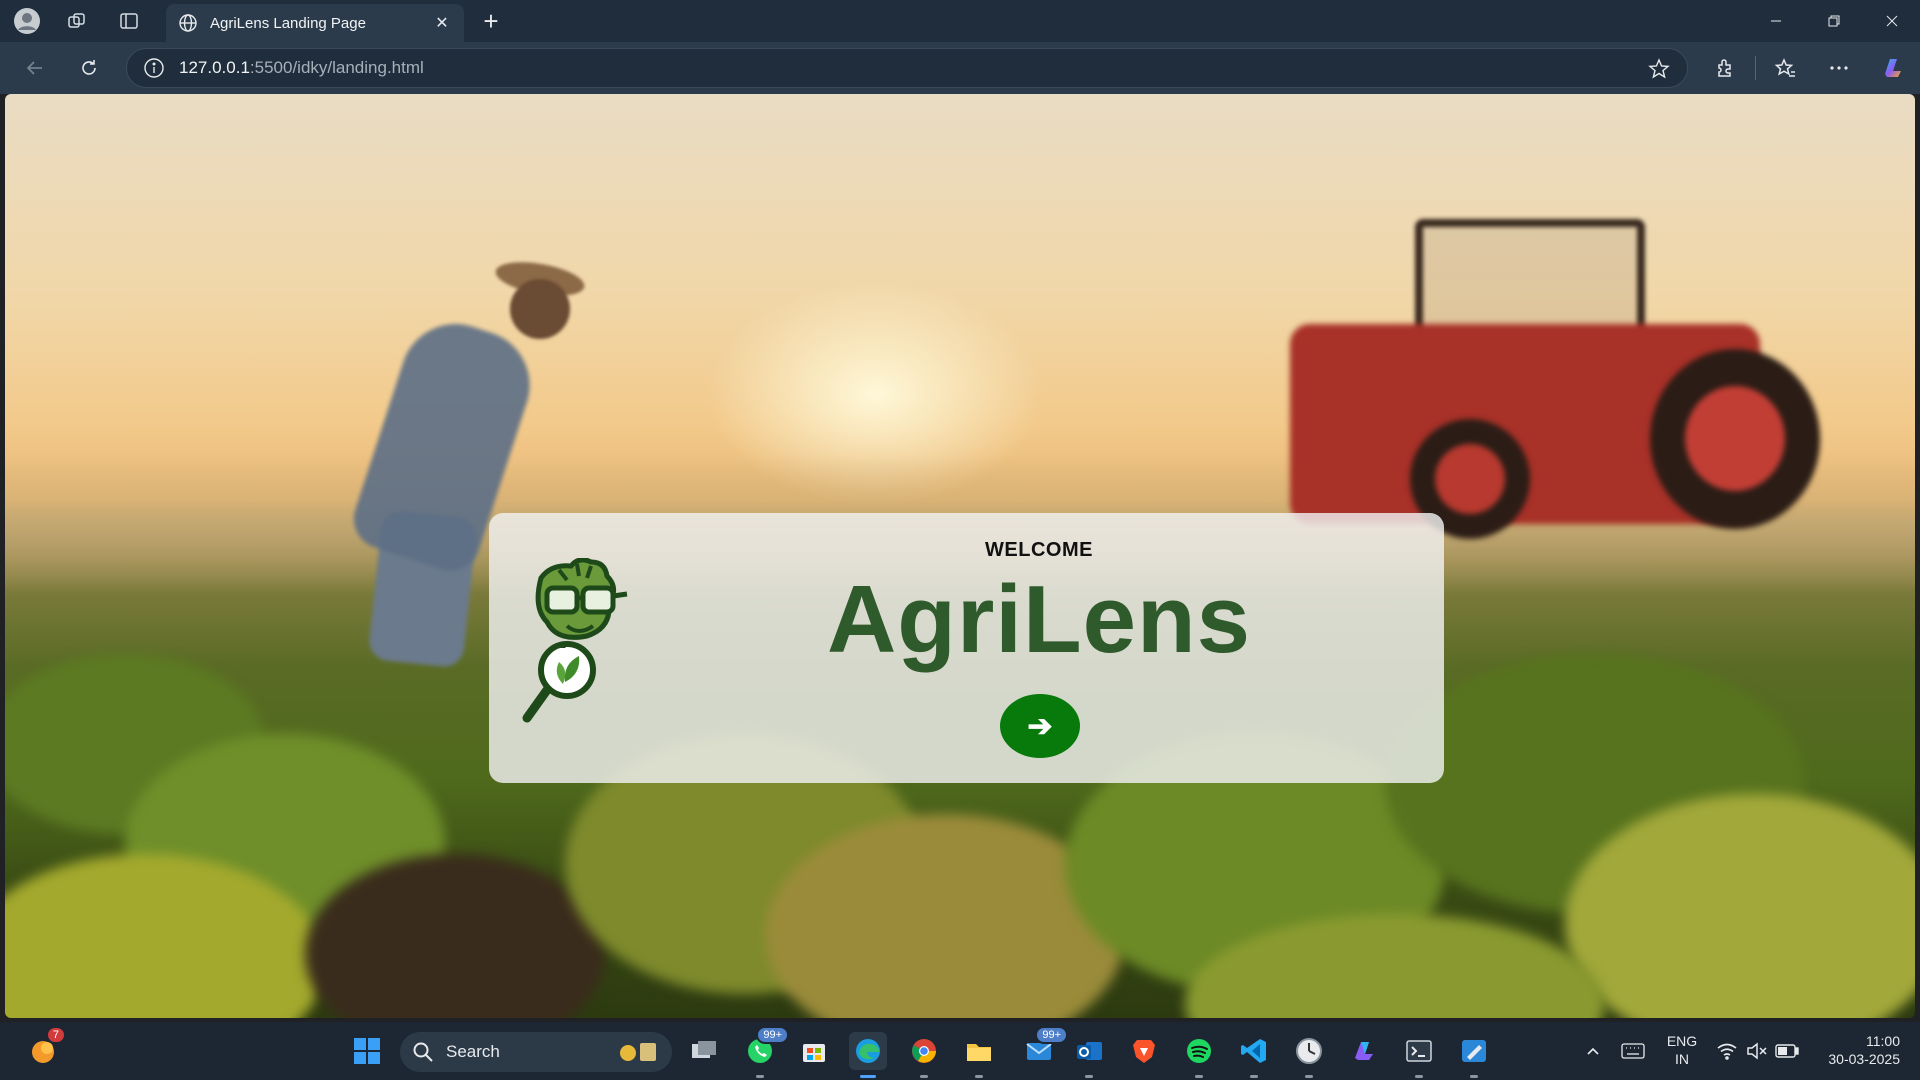 This screenshot has height=1080, width=1920. Describe the element at coordinates (979, 1055) in the screenshot. I see `file-explorer-icon` at that location.